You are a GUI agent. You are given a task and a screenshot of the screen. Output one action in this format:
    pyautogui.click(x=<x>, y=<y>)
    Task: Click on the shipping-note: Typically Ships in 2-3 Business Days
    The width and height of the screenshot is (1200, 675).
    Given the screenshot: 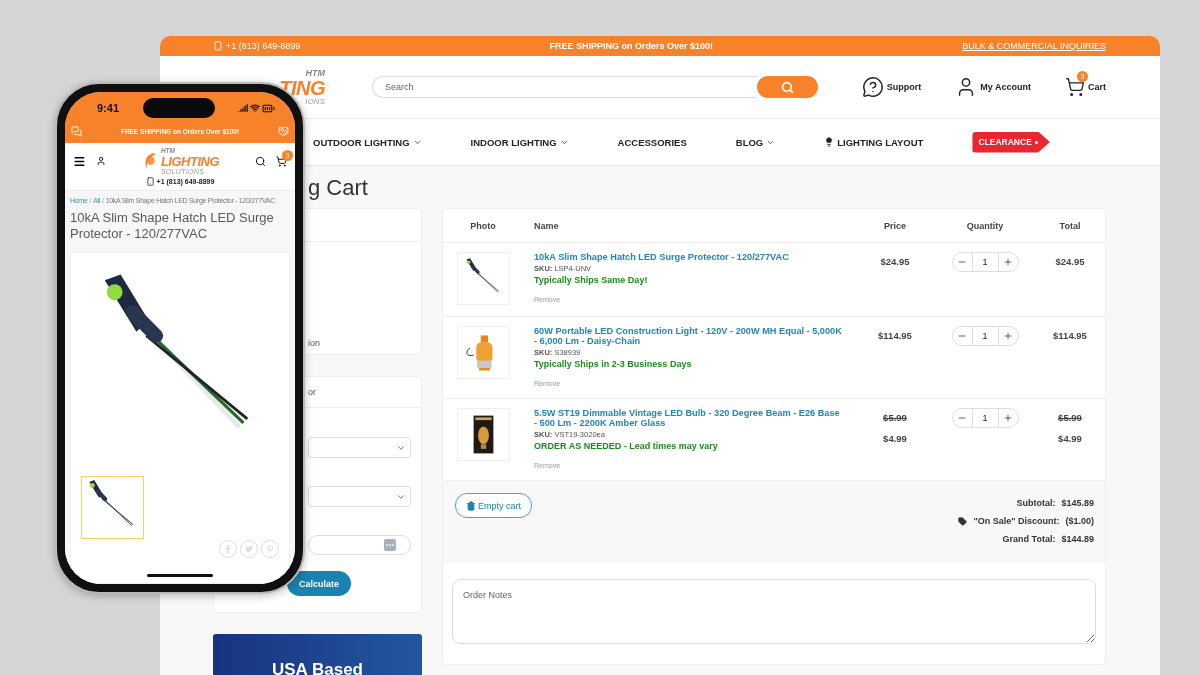 What is the action you would take?
    pyautogui.click(x=613, y=364)
    